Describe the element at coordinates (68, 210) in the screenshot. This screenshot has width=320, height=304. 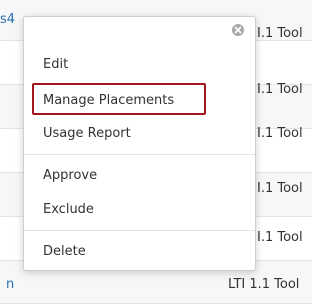
I see `menu-item-exclude: Exclude` at that location.